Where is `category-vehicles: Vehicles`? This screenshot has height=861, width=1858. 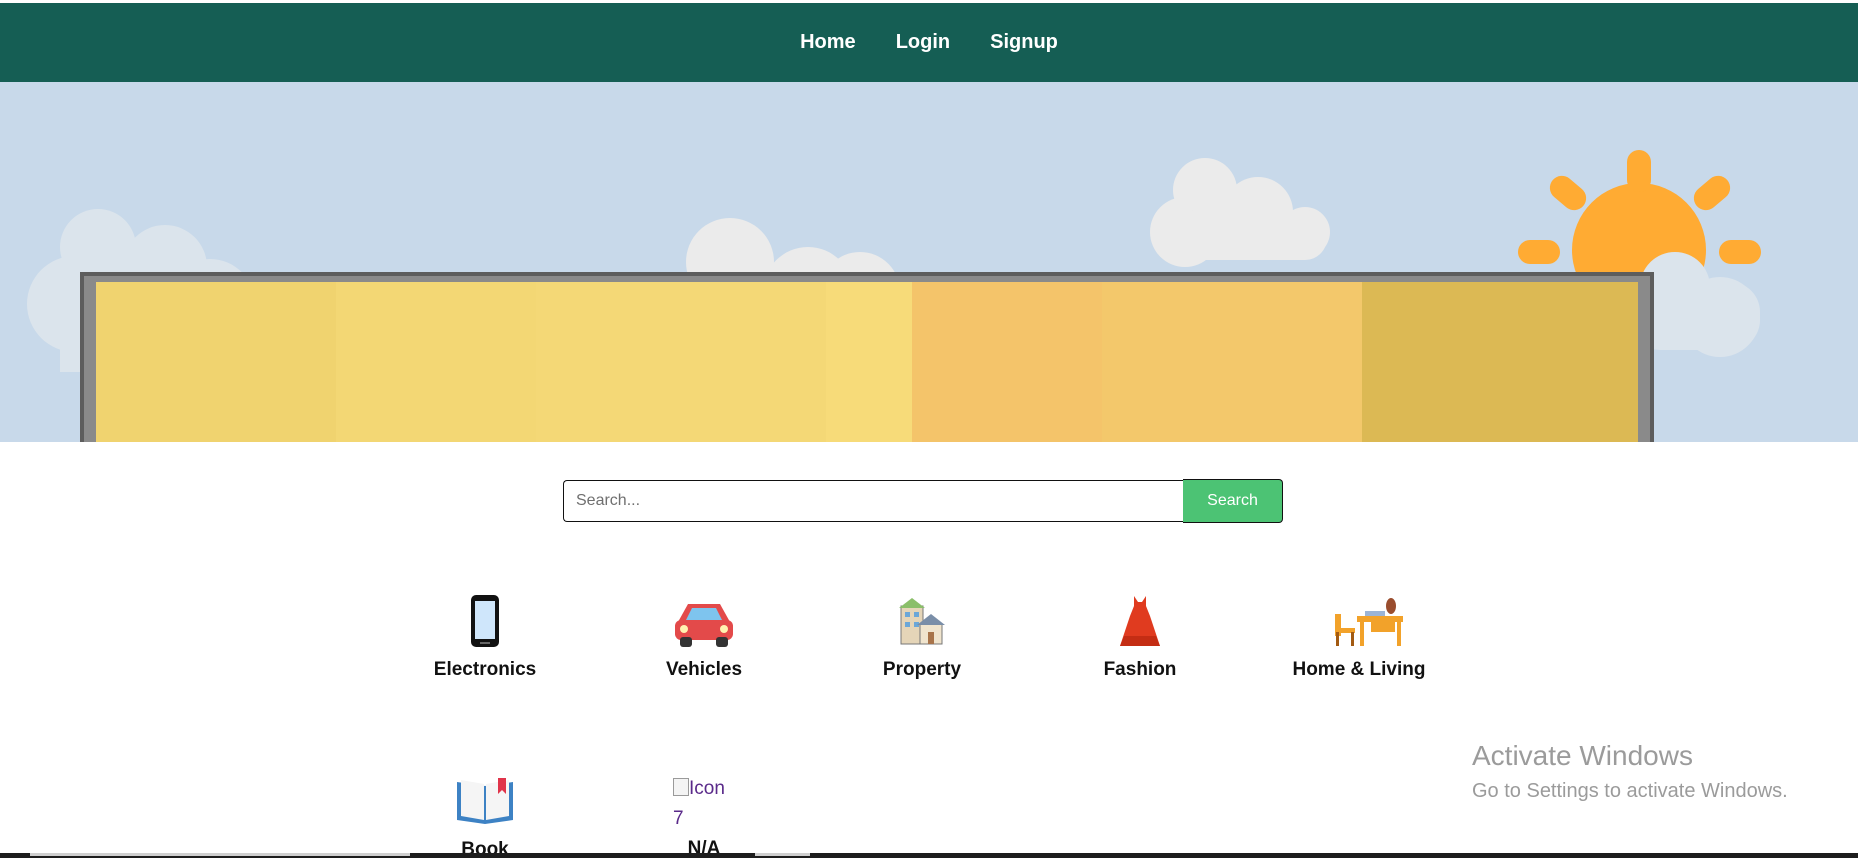 category-vehicles: Vehicles is located at coordinates (704, 636).